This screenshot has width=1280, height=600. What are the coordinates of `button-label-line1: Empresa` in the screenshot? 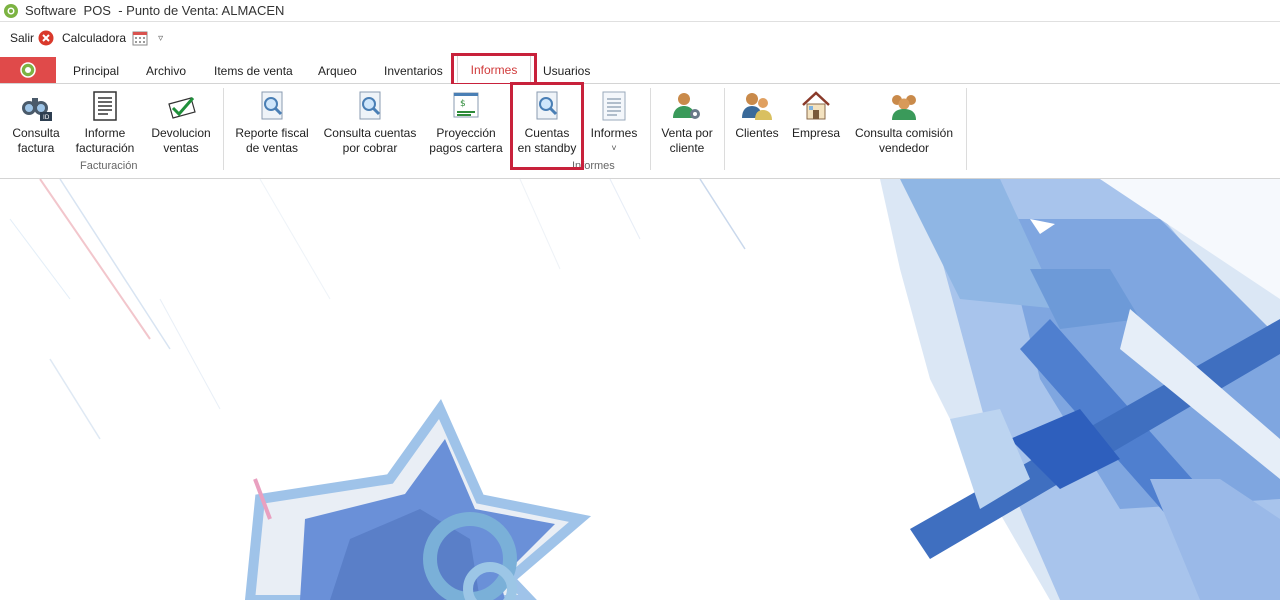 It's located at (816, 133).